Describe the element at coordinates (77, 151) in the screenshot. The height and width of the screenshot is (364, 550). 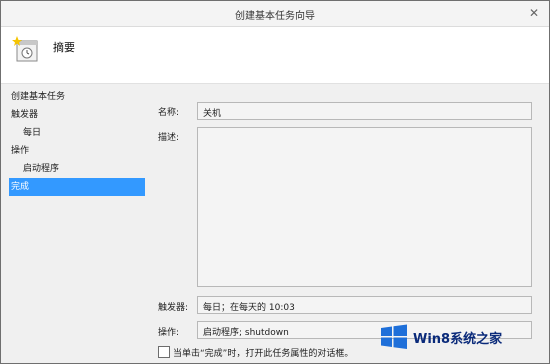
I see `nav-item-3: 操作` at that location.